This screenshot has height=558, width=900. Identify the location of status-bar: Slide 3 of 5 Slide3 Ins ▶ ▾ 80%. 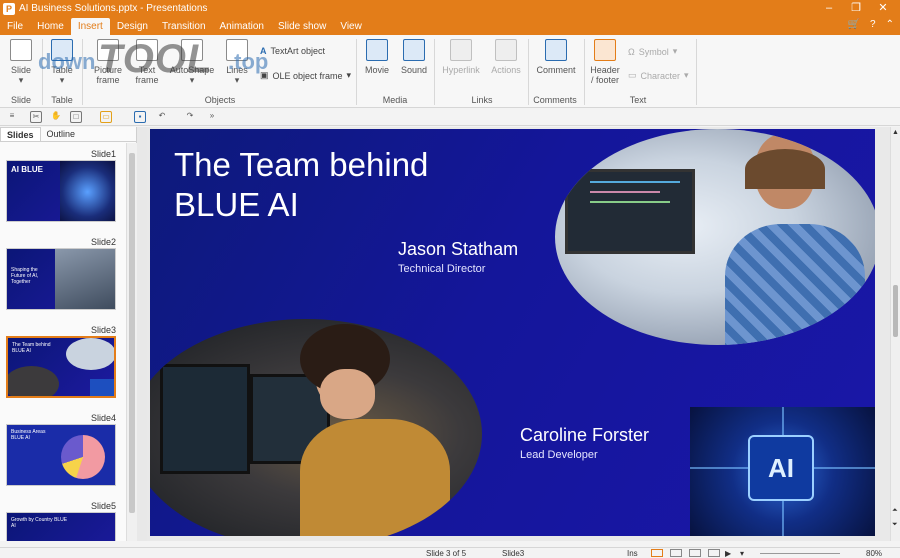
(450, 552).